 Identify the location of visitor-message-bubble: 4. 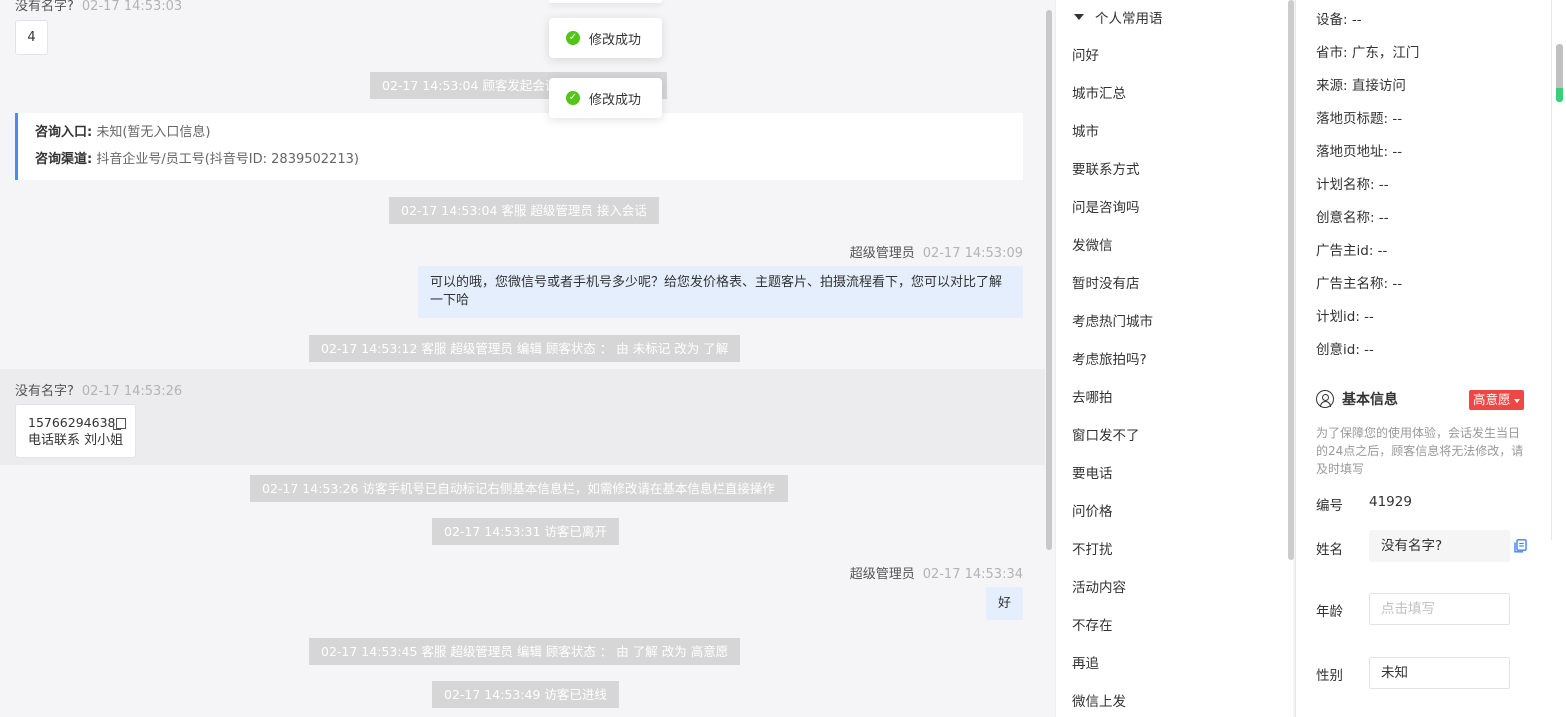
(31, 37).